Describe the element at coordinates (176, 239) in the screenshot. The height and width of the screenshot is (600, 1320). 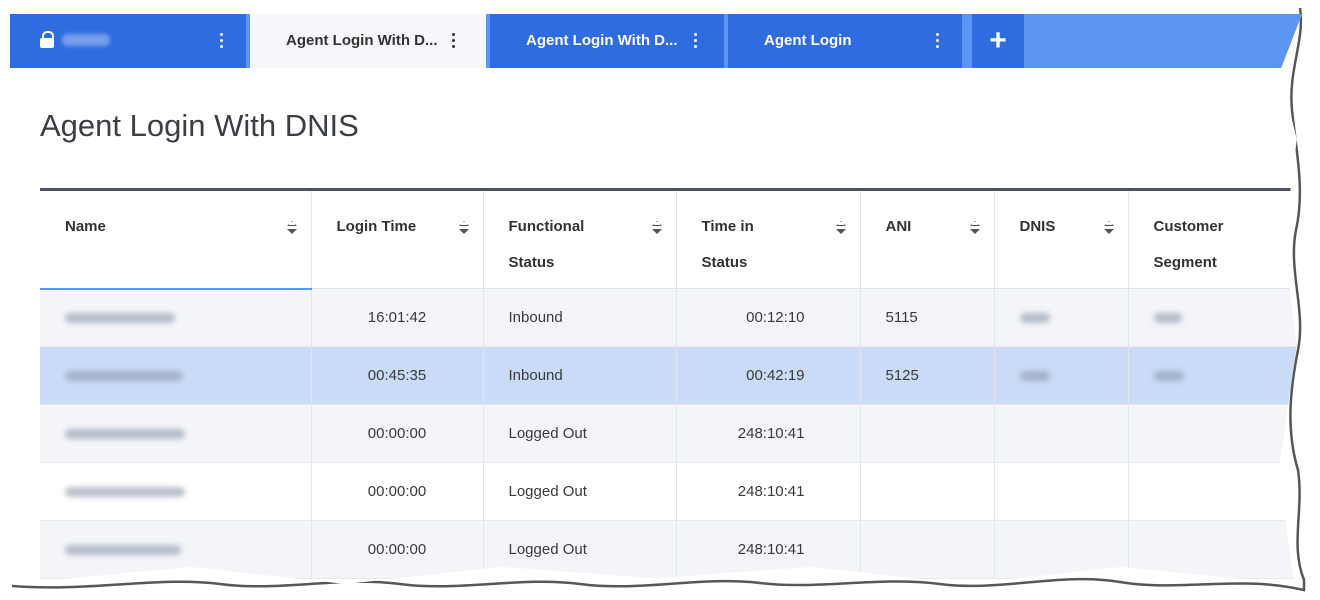
I see `column-header-name: Name` at that location.